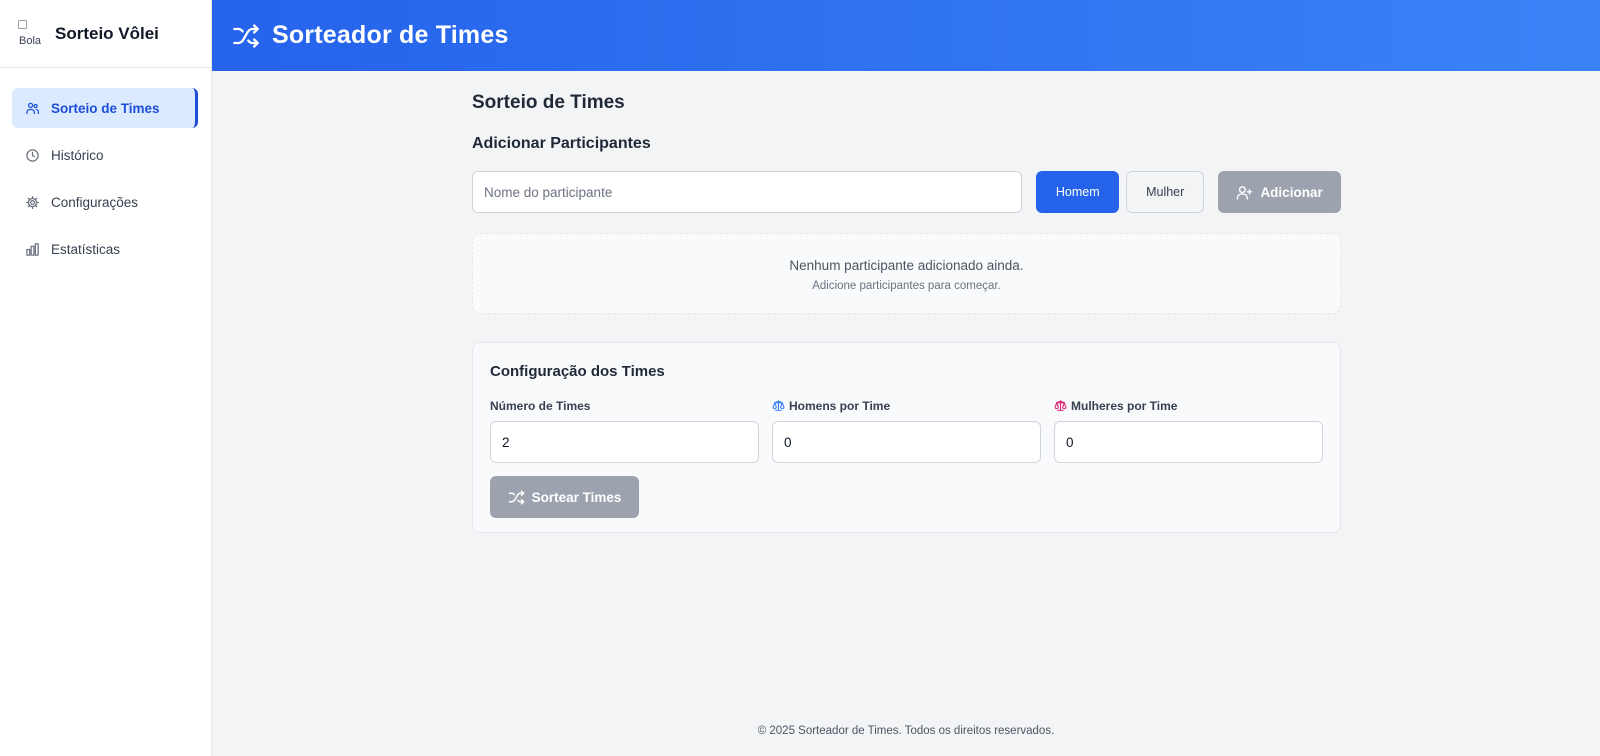 This screenshot has width=1600, height=756. Describe the element at coordinates (1060, 405) in the screenshot. I see `scale-icon-female` at that location.